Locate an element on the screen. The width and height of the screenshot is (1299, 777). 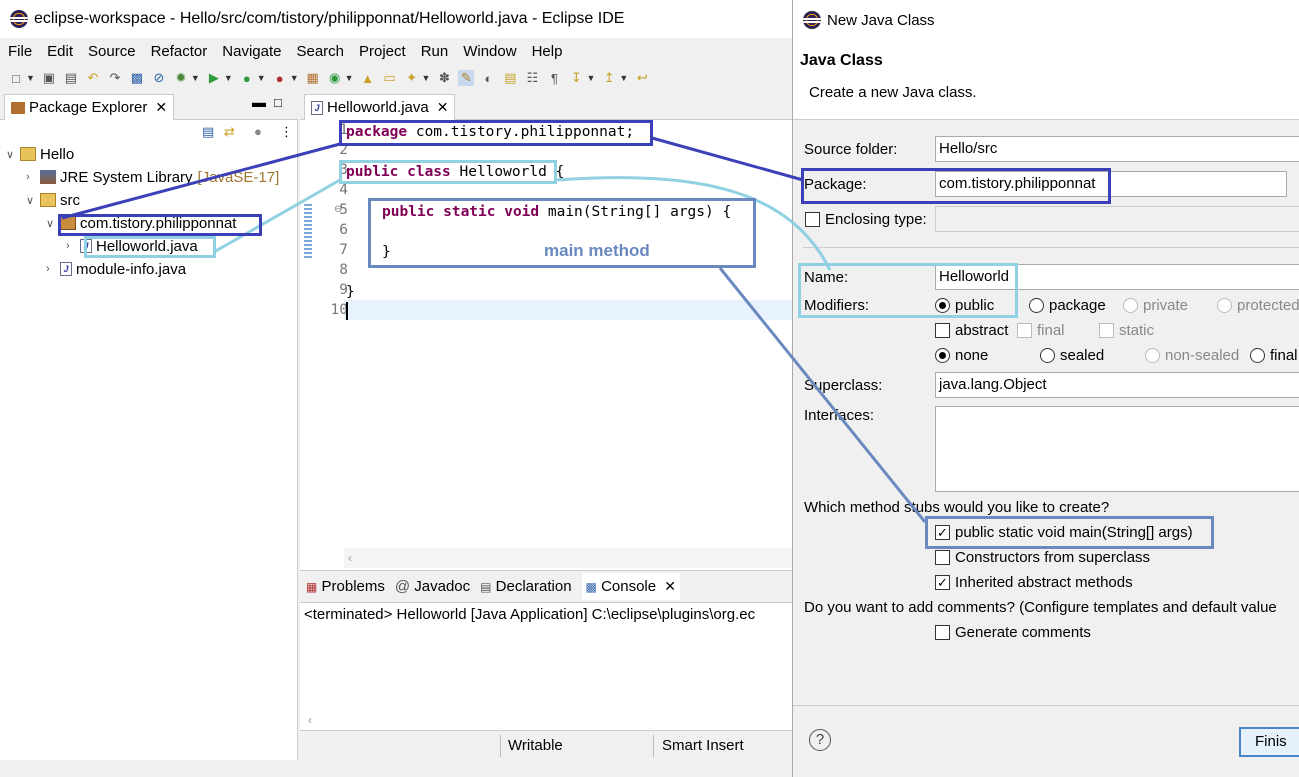
none-radio is located at coordinates (942, 355).